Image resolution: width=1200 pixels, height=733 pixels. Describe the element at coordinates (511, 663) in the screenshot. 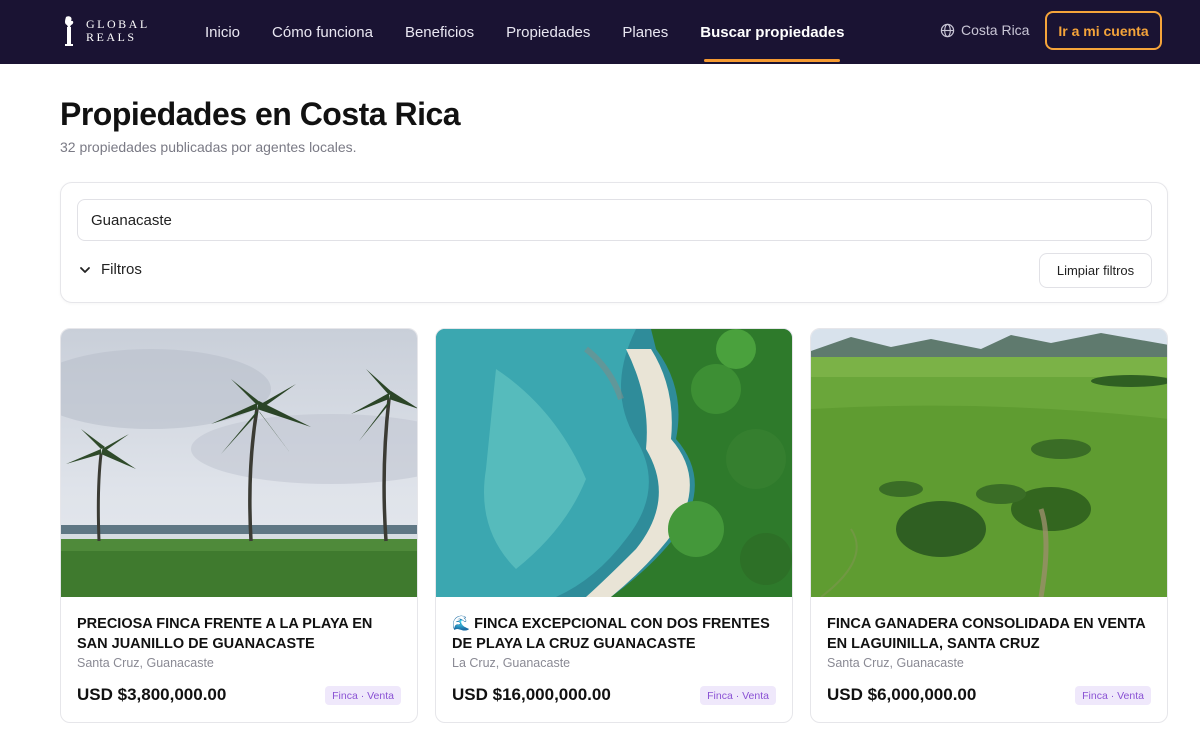

I see `listing-location: La Cruz, Guanacaste` at that location.